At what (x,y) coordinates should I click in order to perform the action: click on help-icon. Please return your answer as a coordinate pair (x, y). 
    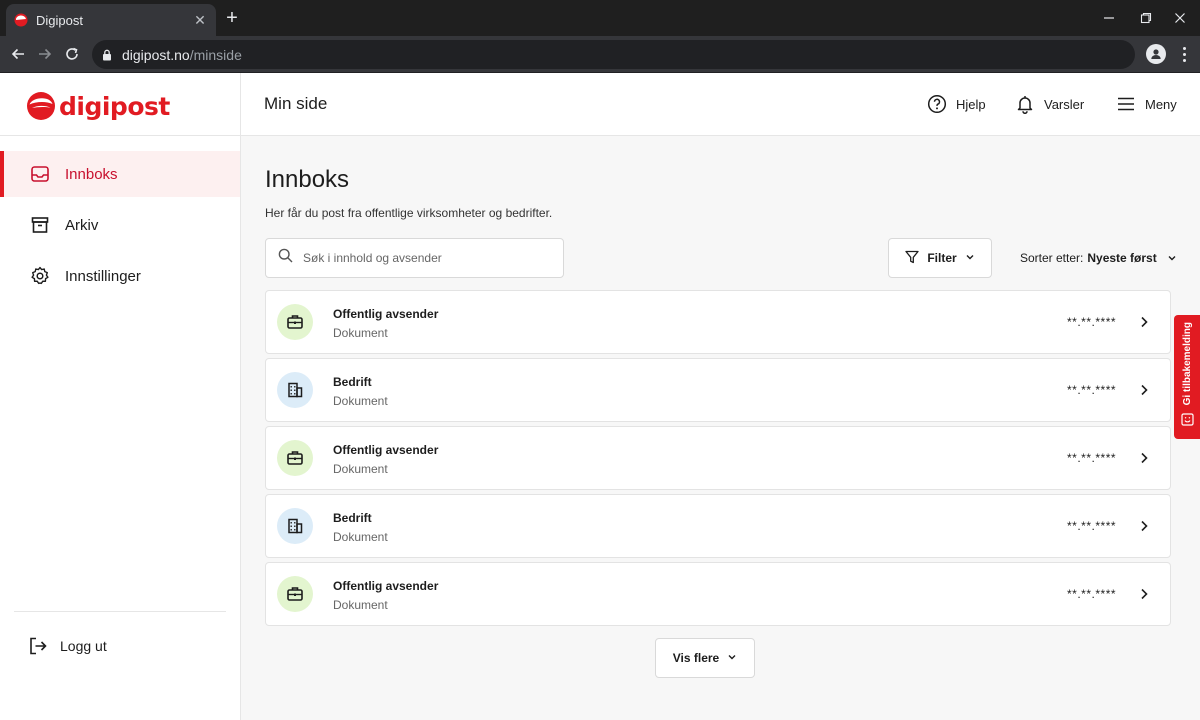
    Looking at the image, I should click on (937, 104).